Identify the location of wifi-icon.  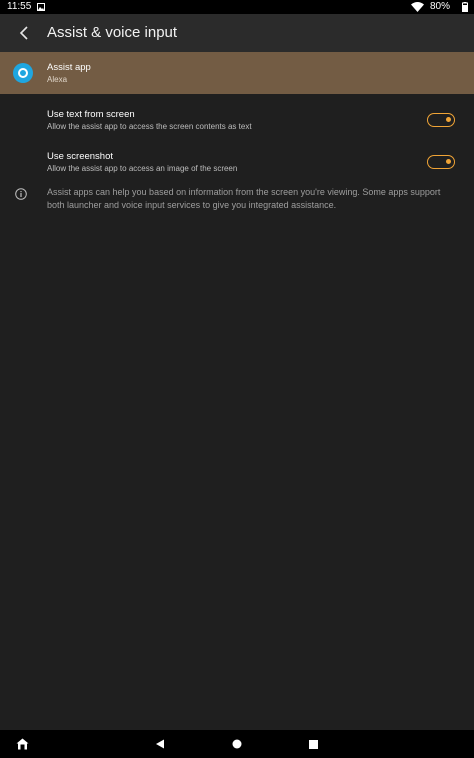
(417, 7).